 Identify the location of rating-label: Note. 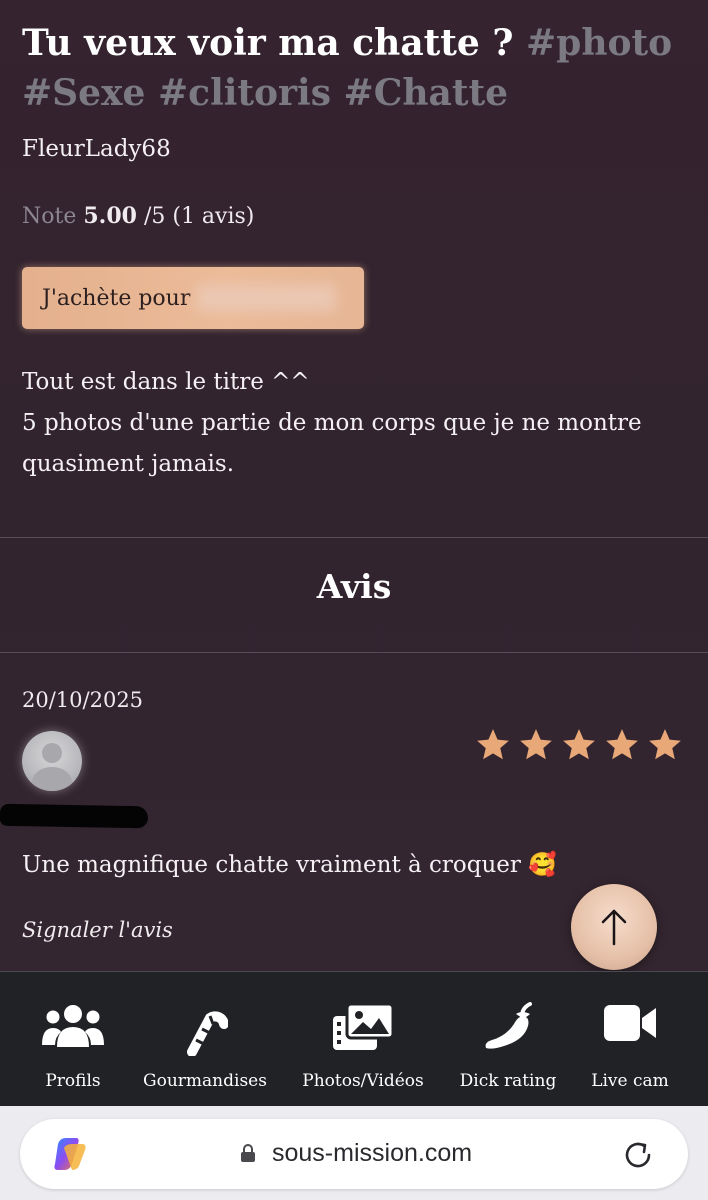
(49, 216).